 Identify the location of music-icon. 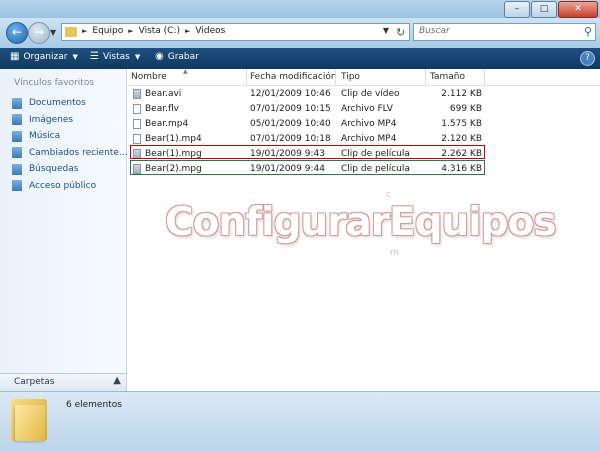
(17, 136).